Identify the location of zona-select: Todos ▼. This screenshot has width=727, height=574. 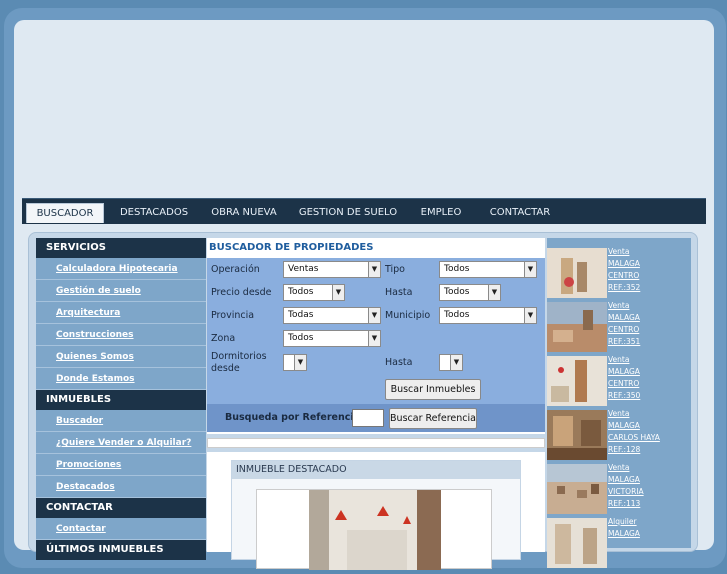
(332, 338).